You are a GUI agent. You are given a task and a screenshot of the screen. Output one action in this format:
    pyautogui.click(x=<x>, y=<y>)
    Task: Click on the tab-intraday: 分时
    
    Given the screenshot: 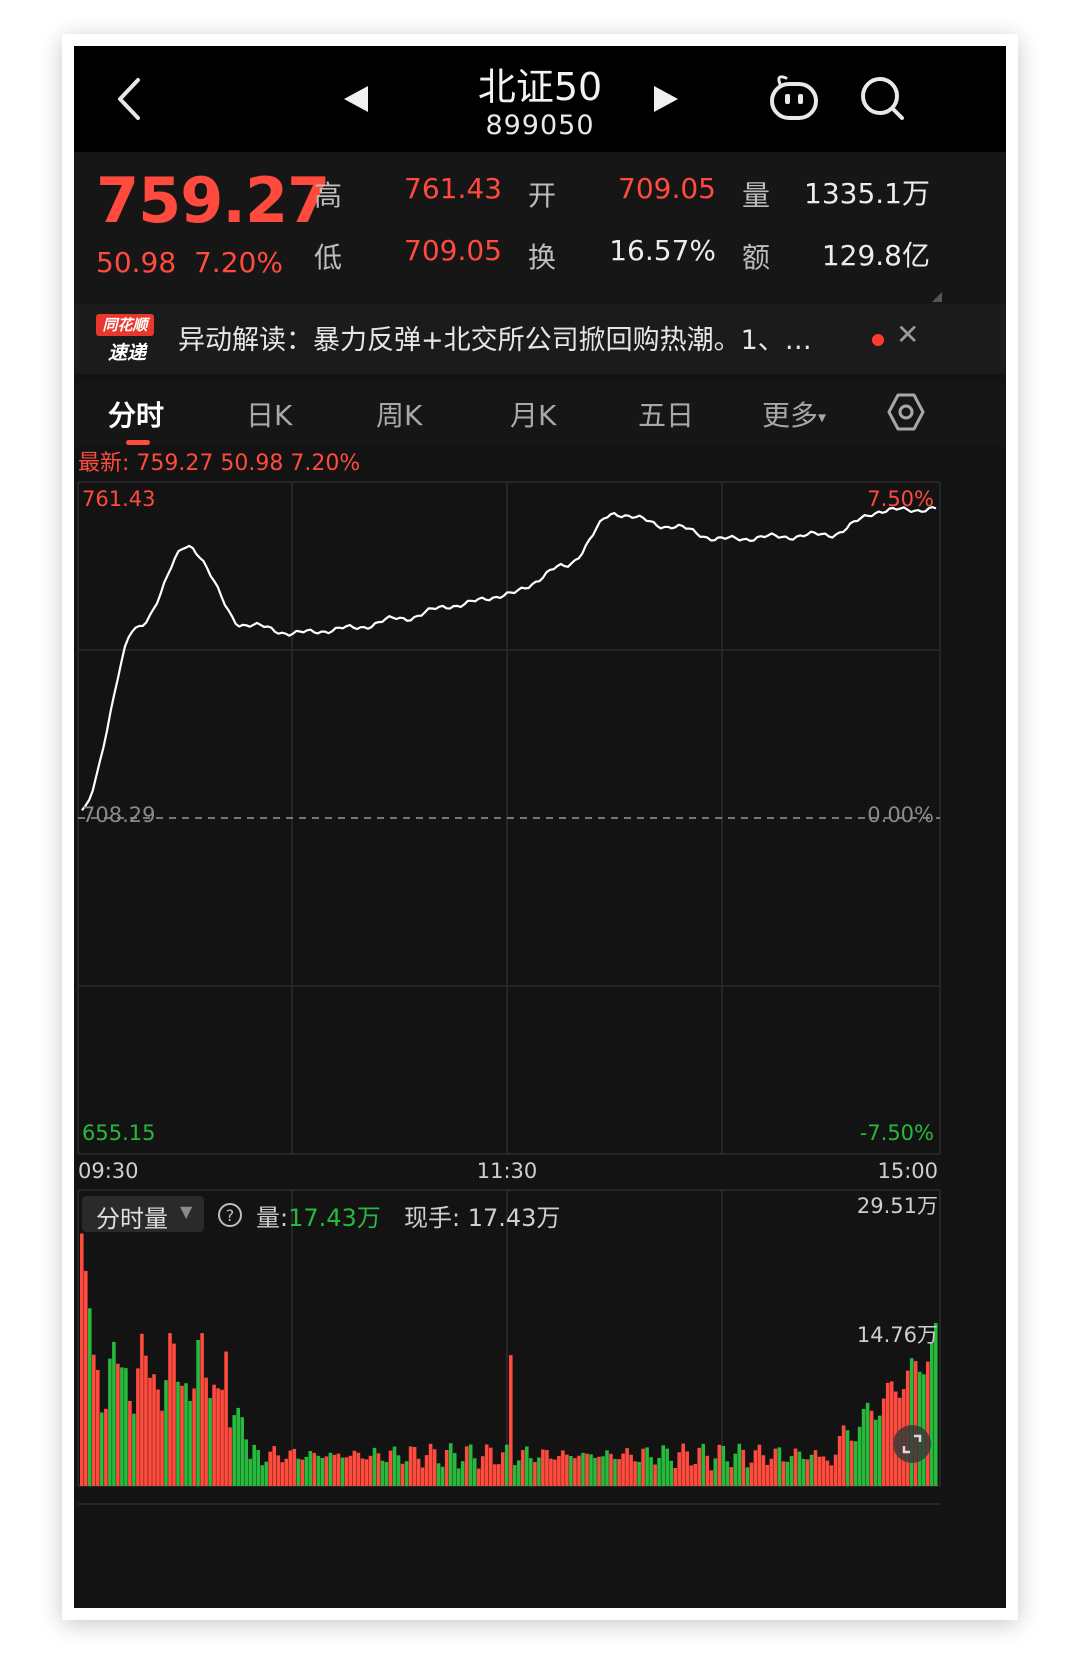 What is the action you would take?
    pyautogui.click(x=136, y=414)
    